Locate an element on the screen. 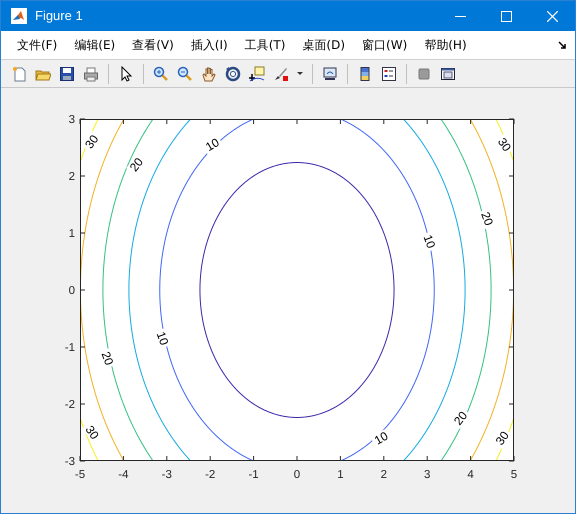 This screenshot has width=576, height=514. close-icon is located at coordinates (552, 16).